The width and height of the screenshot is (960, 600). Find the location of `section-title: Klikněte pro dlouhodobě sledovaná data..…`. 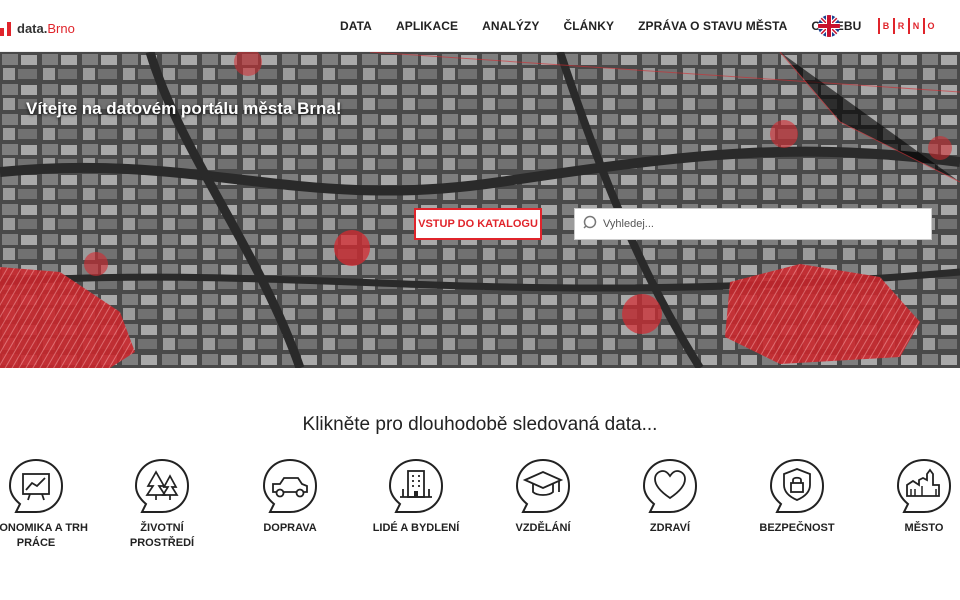

section-title: Klikněte pro dlouhodobě sledovaná data..… is located at coordinates (480, 424).